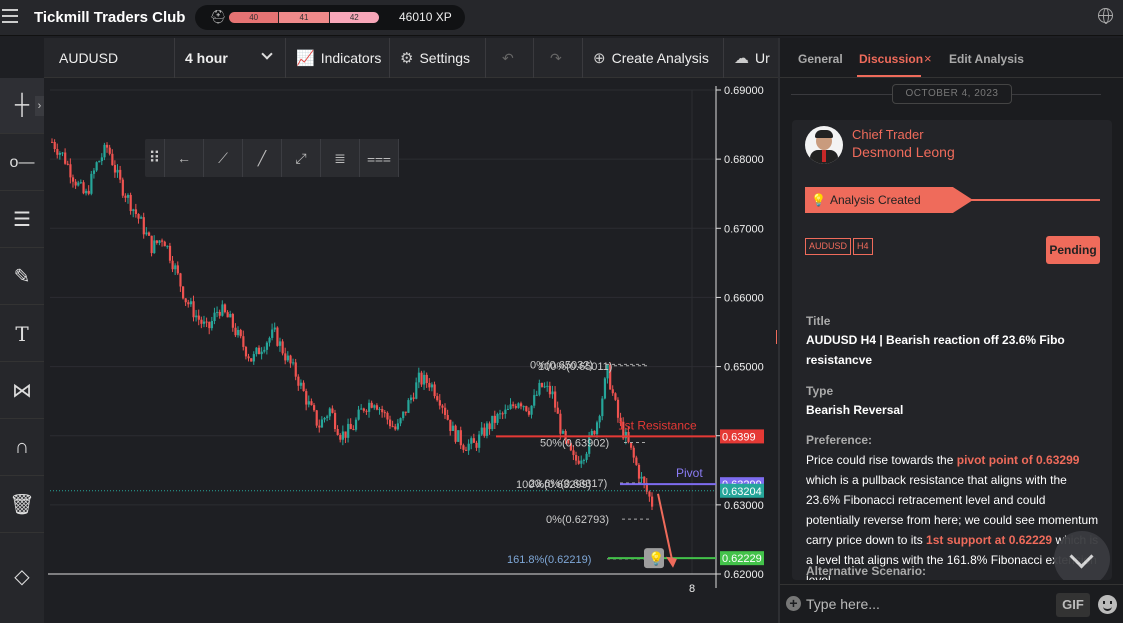 The width and height of the screenshot is (1123, 623). I want to click on layers-icon: ◇, so click(22, 576).